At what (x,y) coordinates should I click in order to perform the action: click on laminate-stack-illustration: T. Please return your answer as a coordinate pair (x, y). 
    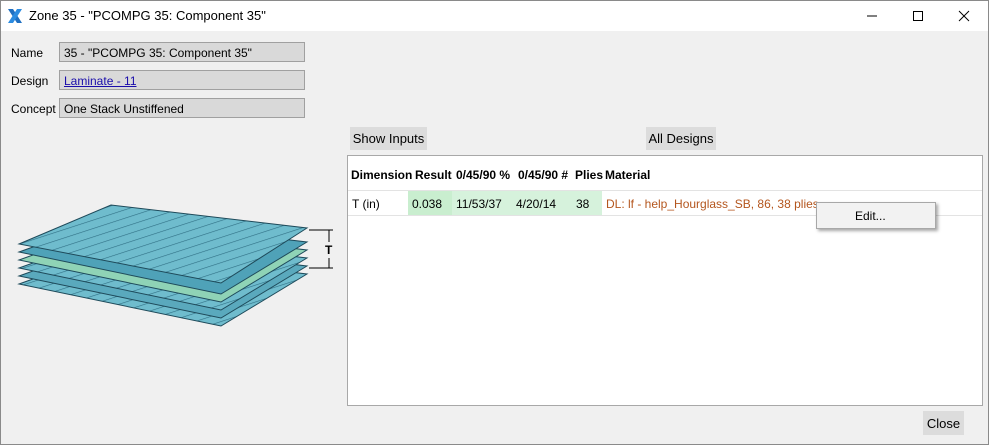
    Looking at the image, I should click on (175, 265).